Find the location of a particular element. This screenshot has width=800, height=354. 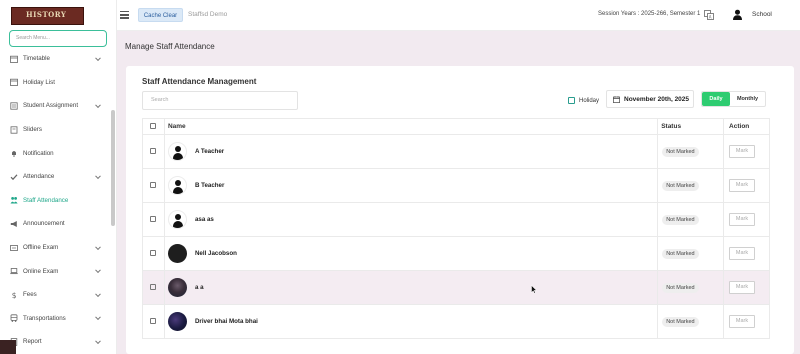

school-menu: School is located at coordinates (762, 14).